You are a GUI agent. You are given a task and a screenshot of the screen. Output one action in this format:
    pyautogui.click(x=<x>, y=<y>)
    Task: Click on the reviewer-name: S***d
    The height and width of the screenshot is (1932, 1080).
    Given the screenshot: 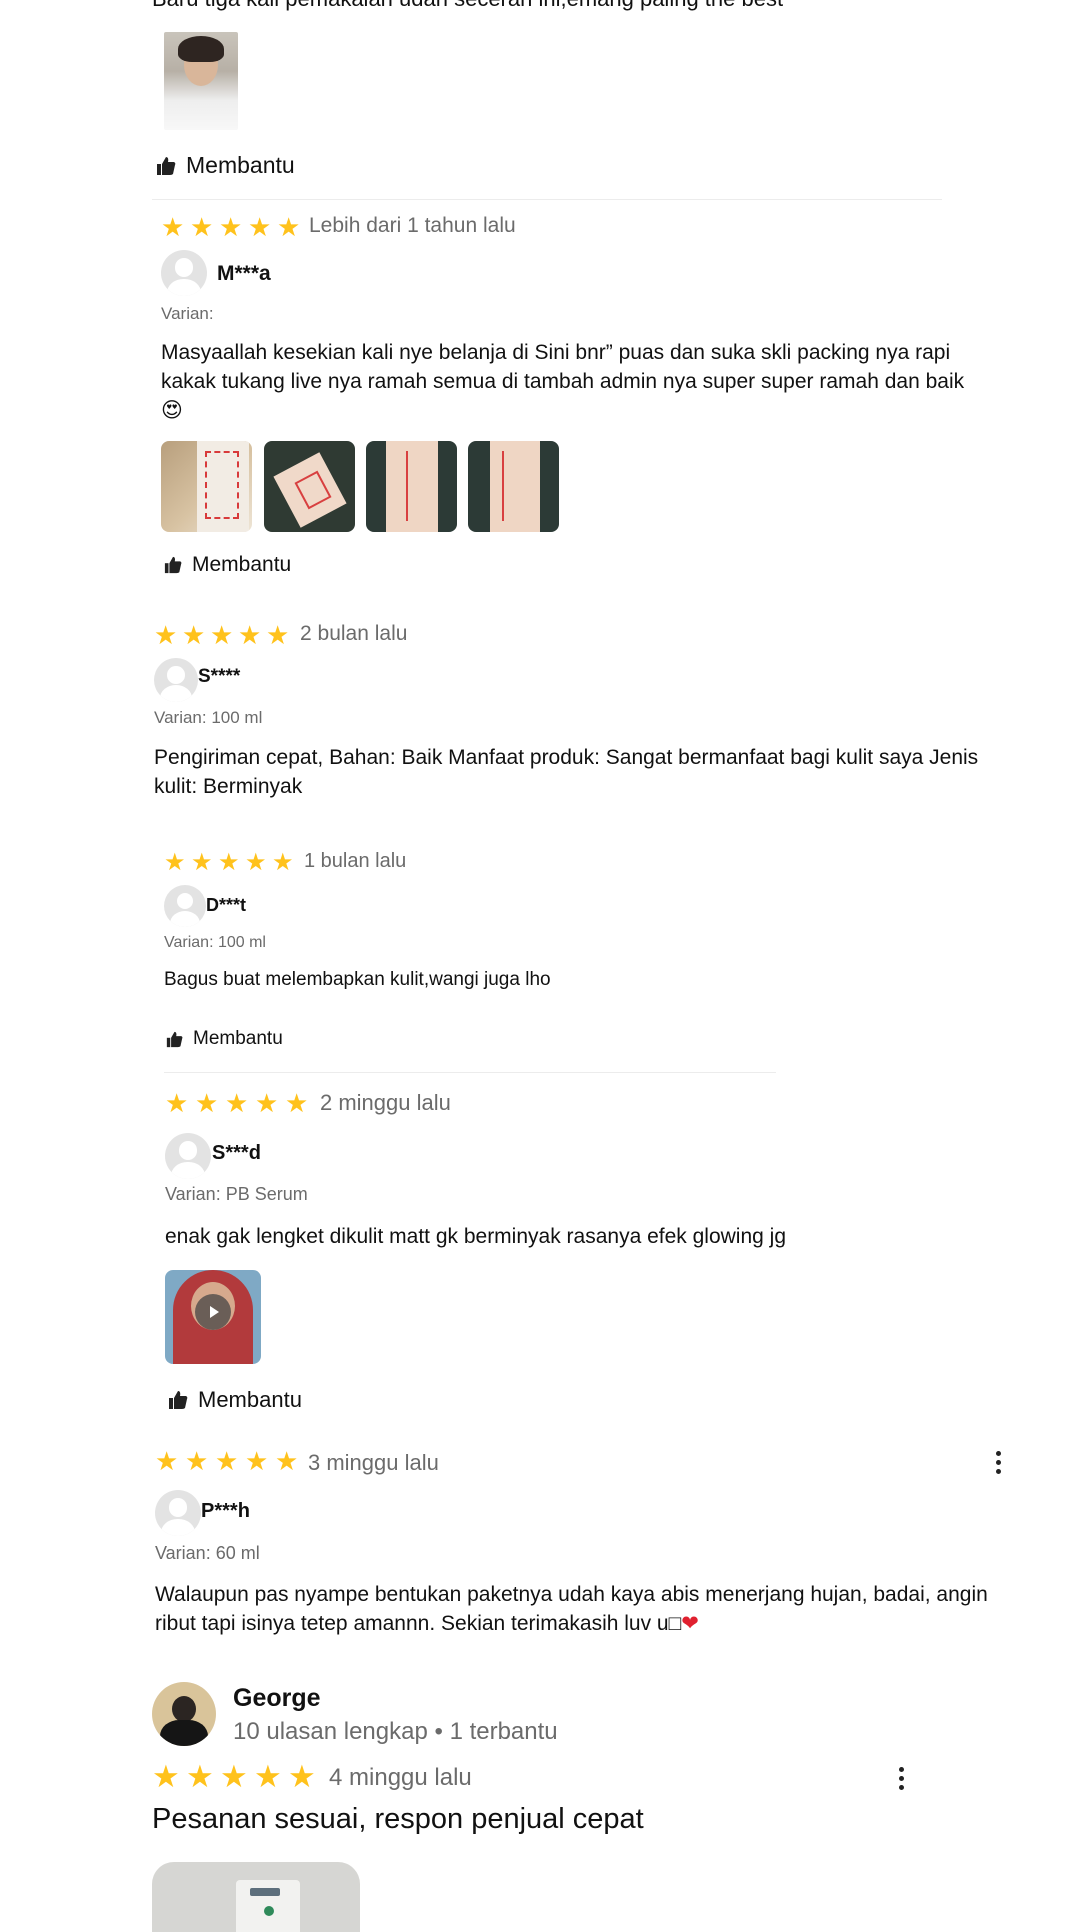 What is the action you would take?
    pyautogui.click(x=236, y=1153)
    